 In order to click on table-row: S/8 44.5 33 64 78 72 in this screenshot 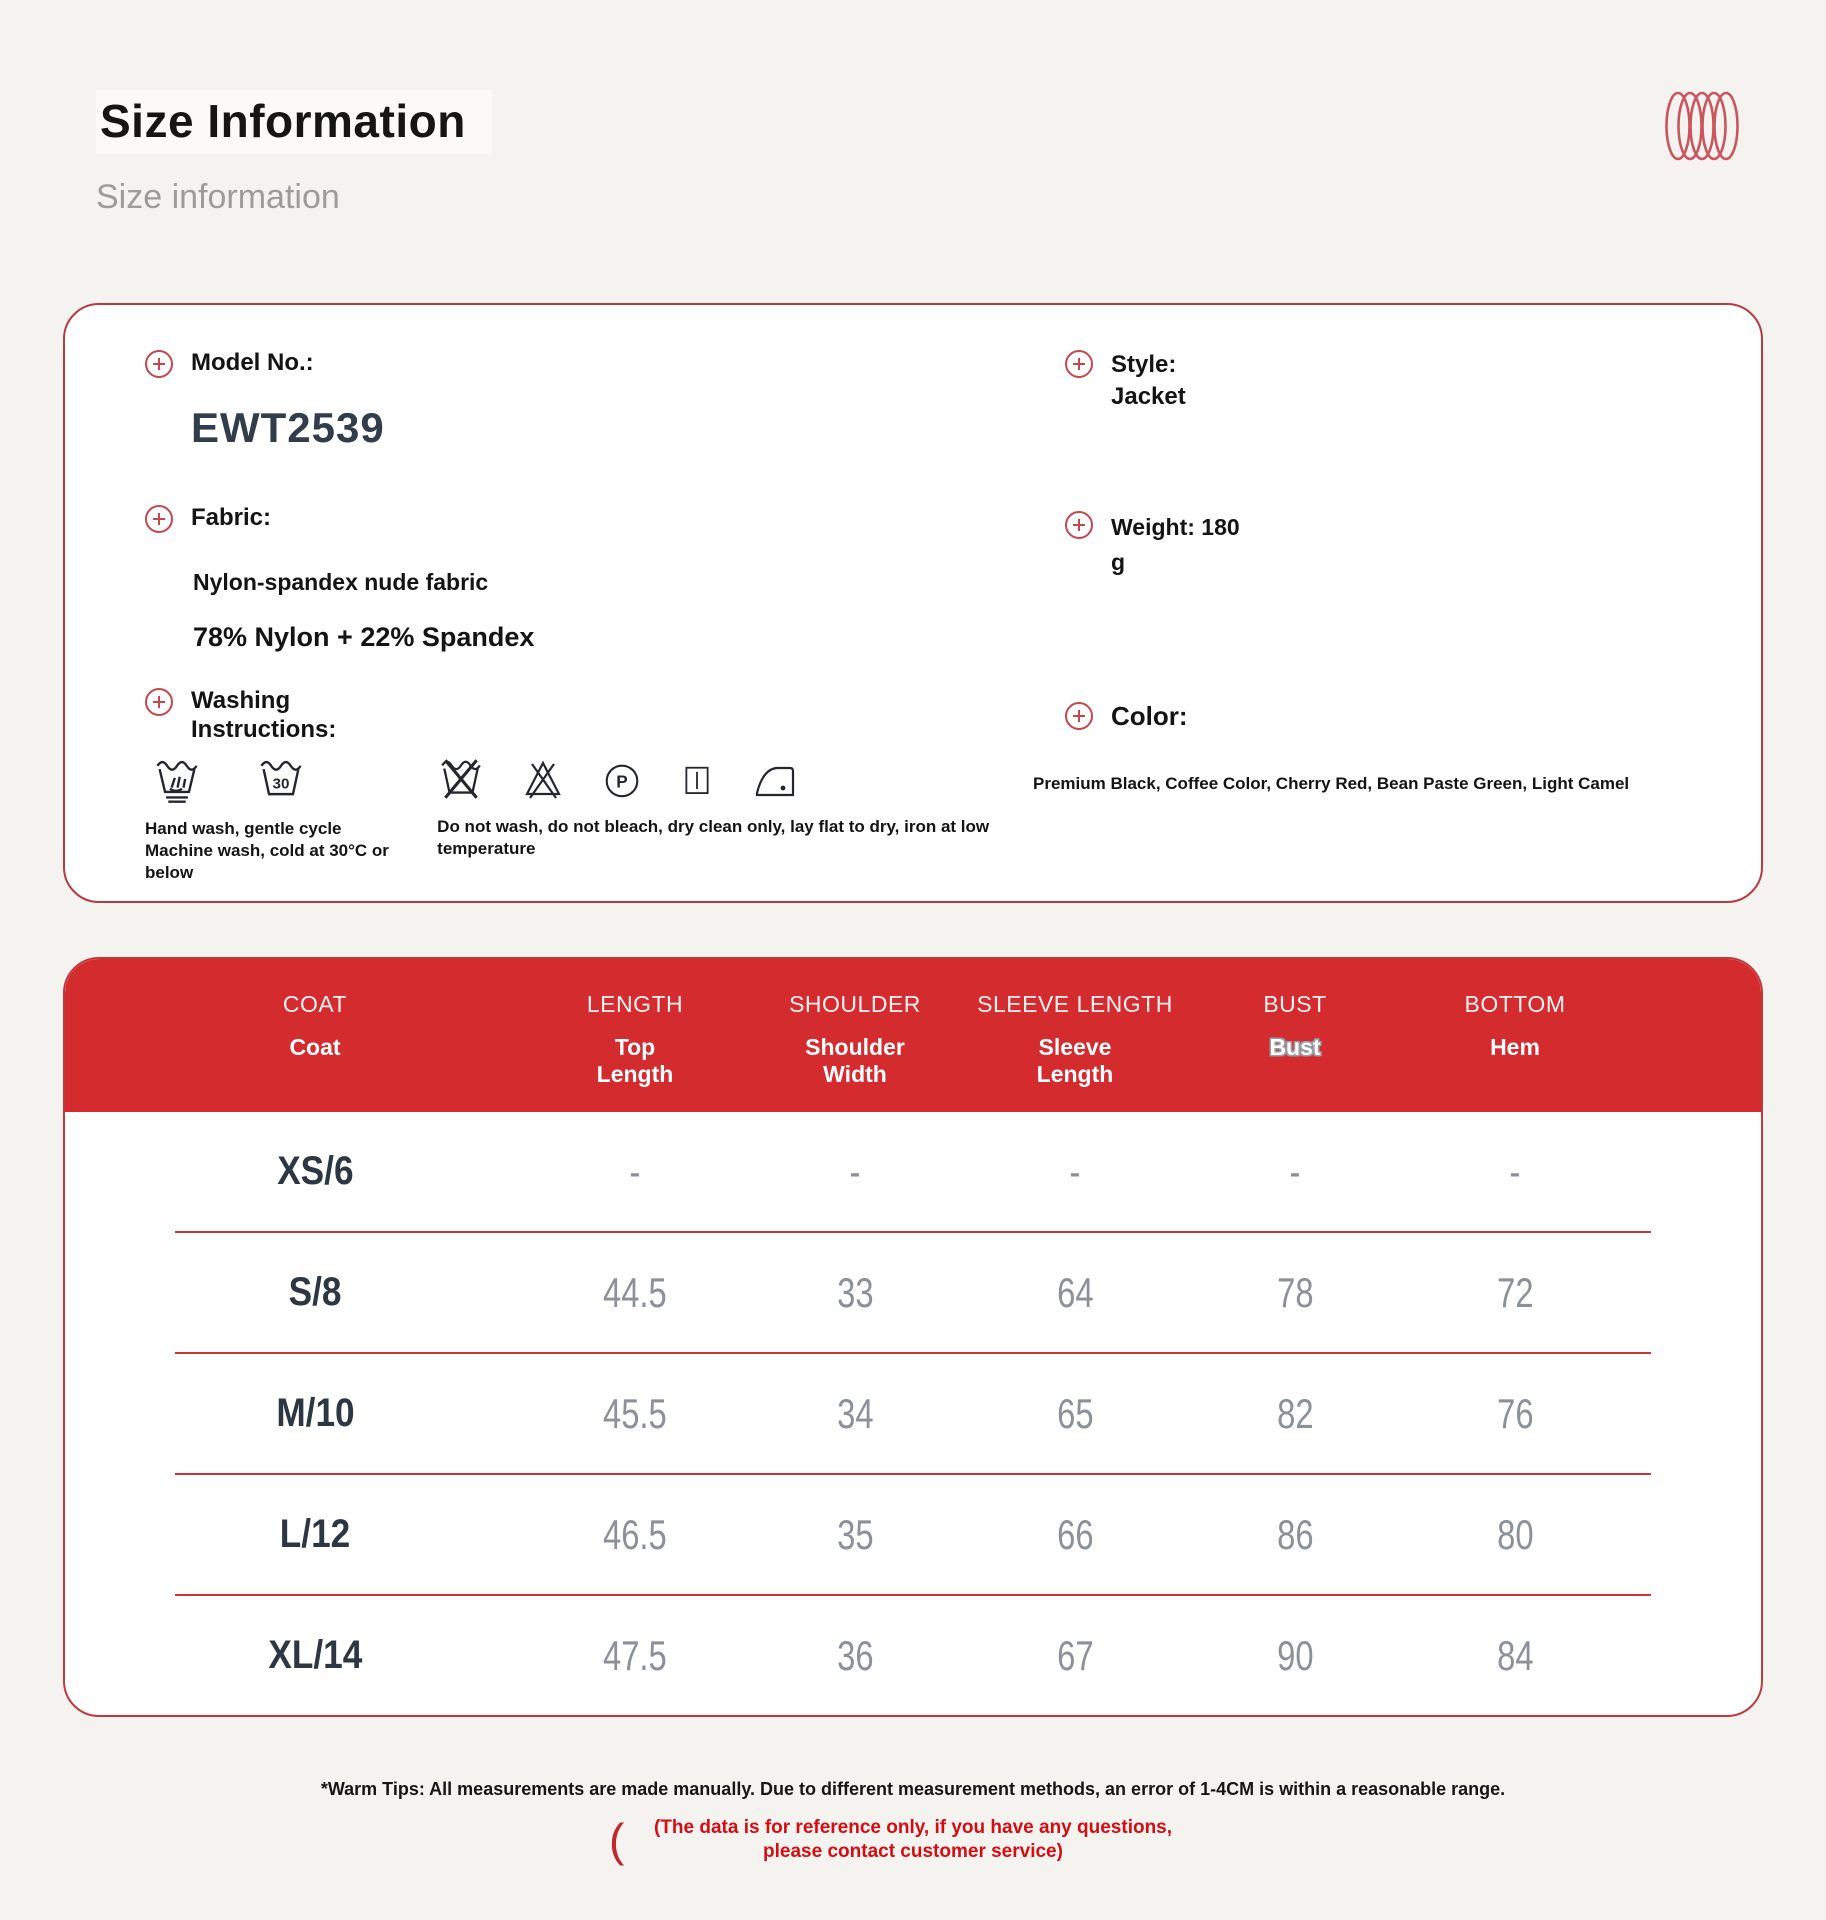, I will do `click(913, 1292)`.